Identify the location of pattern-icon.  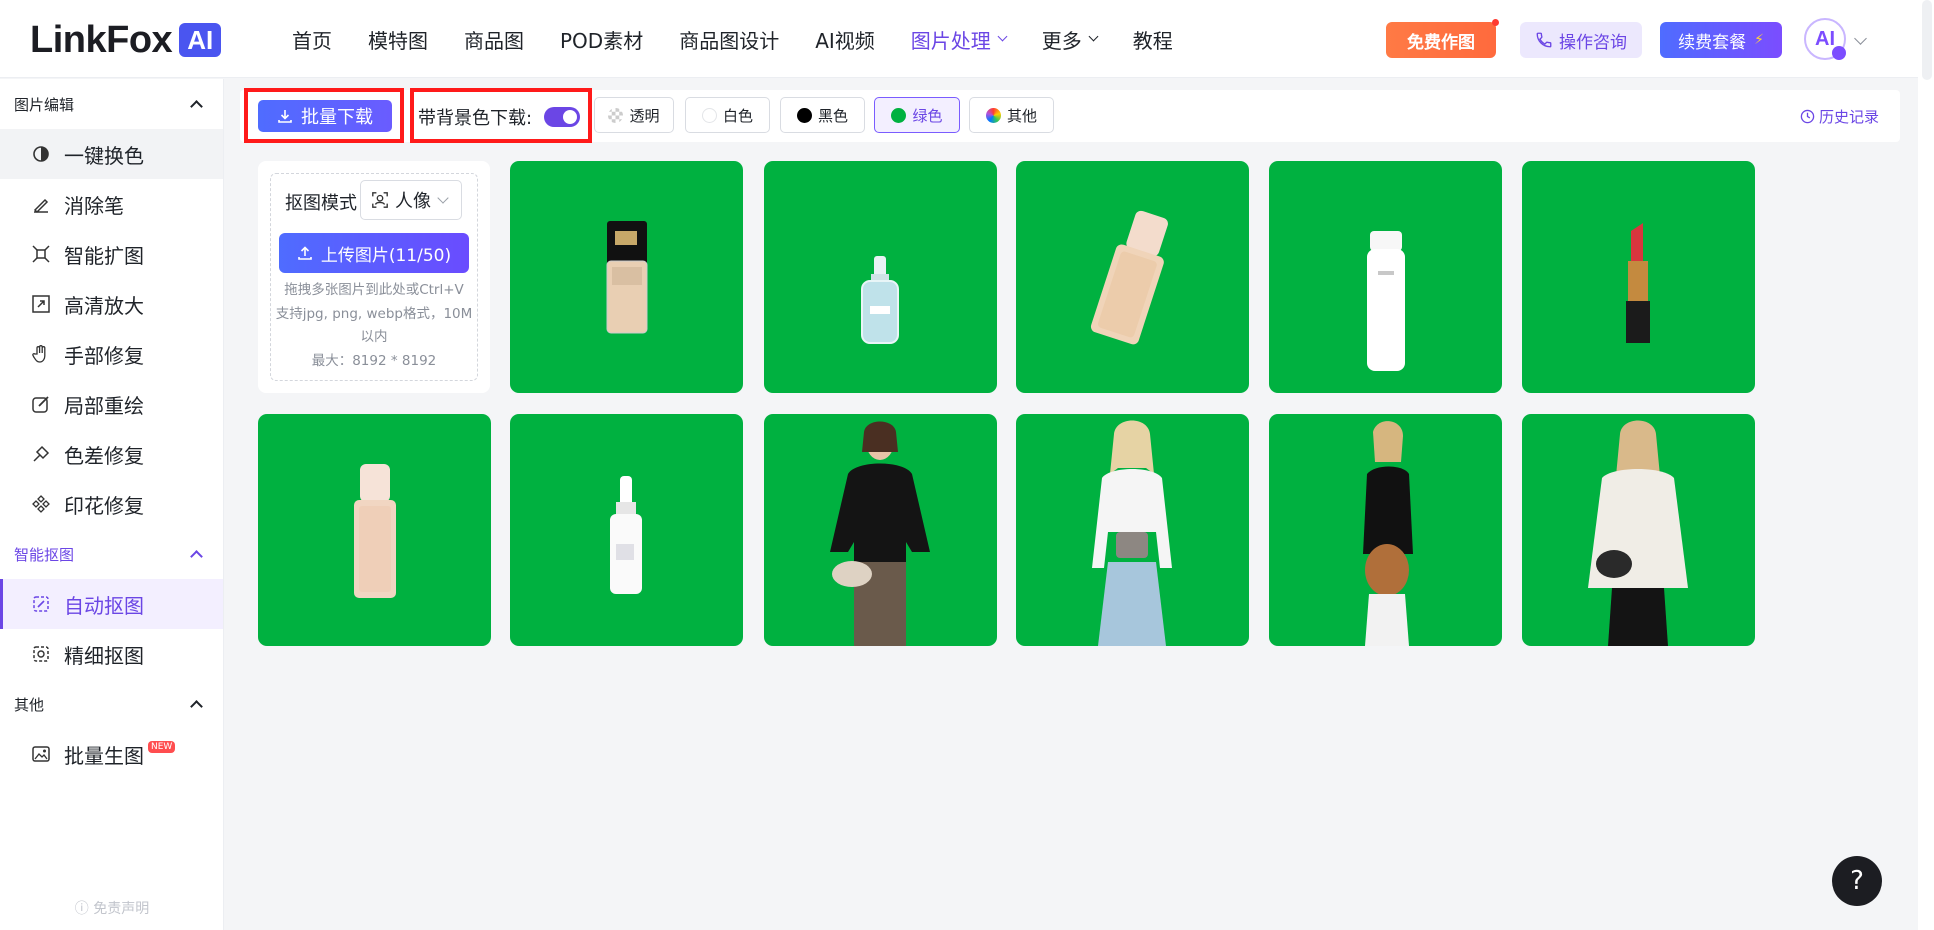
(41, 504).